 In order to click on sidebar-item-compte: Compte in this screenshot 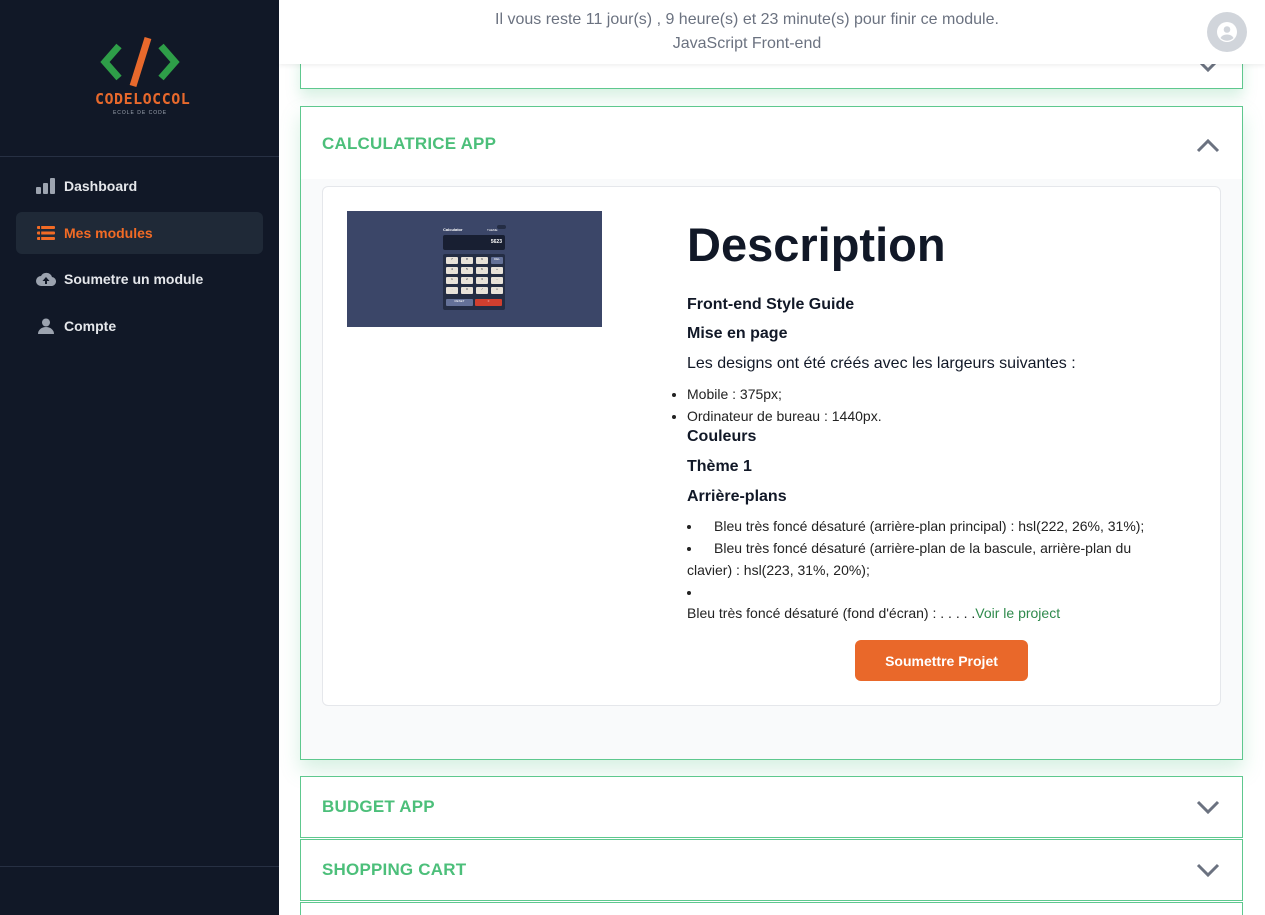, I will do `click(139, 326)`.